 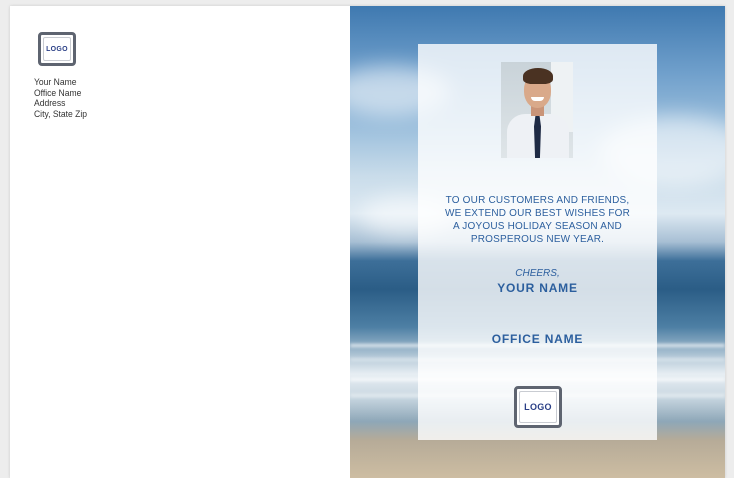 What do you see at coordinates (537, 339) in the screenshot?
I see `office-name-text: OFFICE NAME` at bounding box center [537, 339].